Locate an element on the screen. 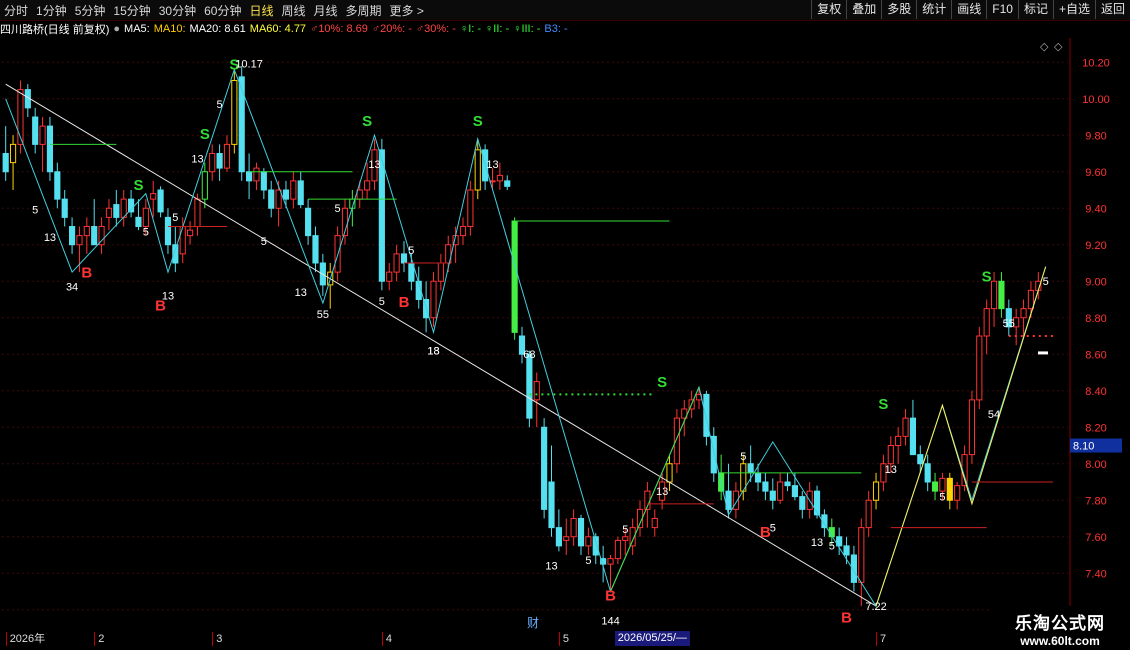 The height and width of the screenshot is (650, 1130). period-tab-8: 月线 is located at coordinates (326, 10).